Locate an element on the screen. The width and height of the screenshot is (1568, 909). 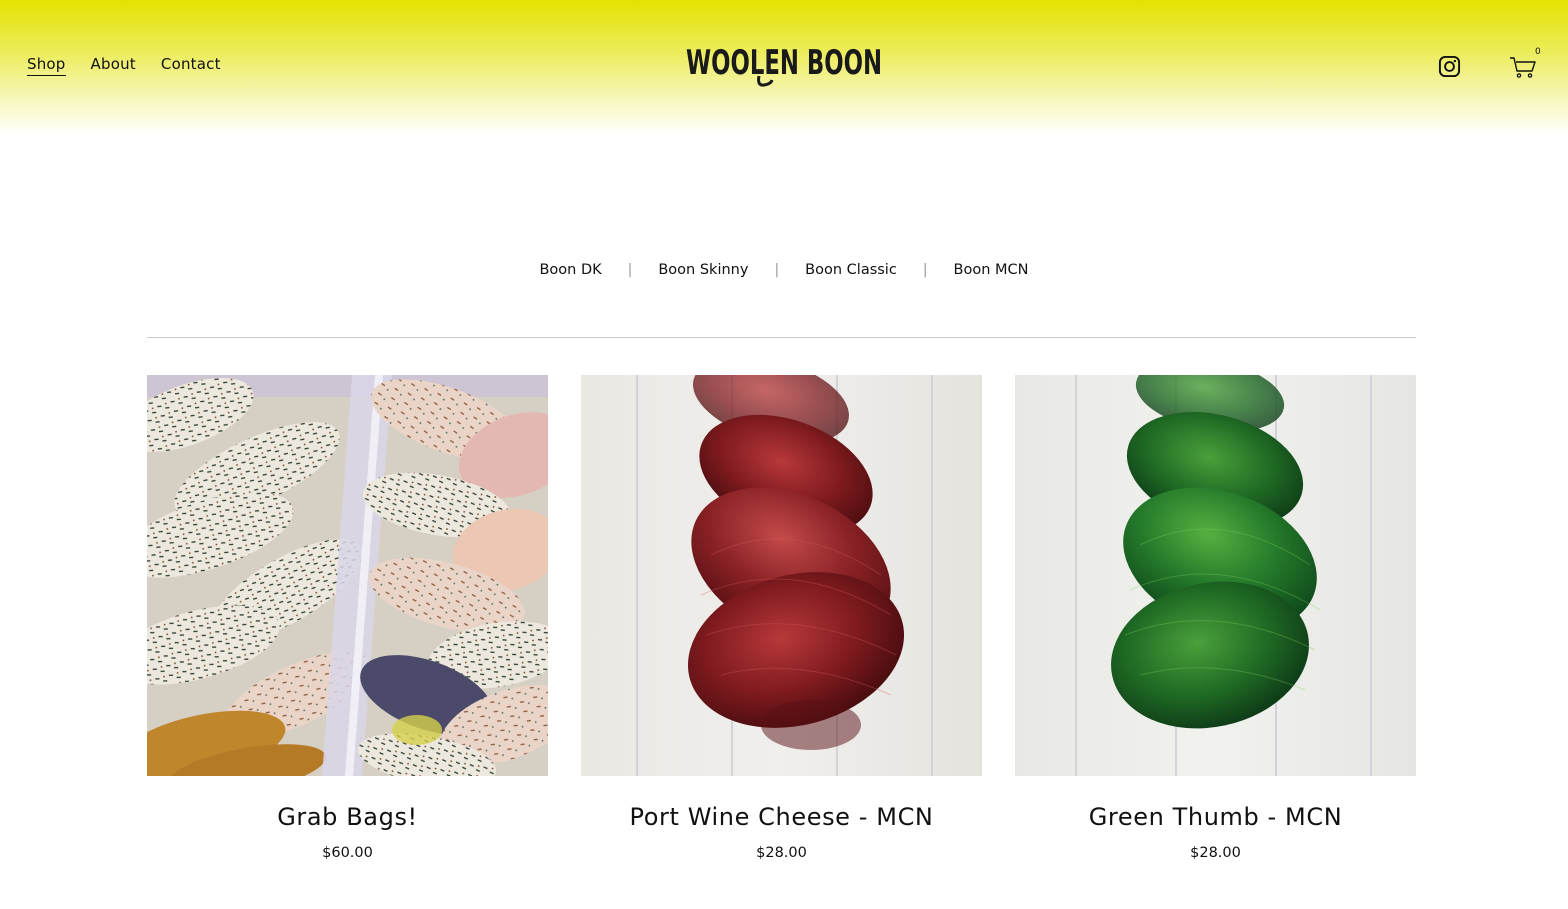
product-card-grab-bags: Grab Bags! $60.00 is located at coordinates (347, 618).